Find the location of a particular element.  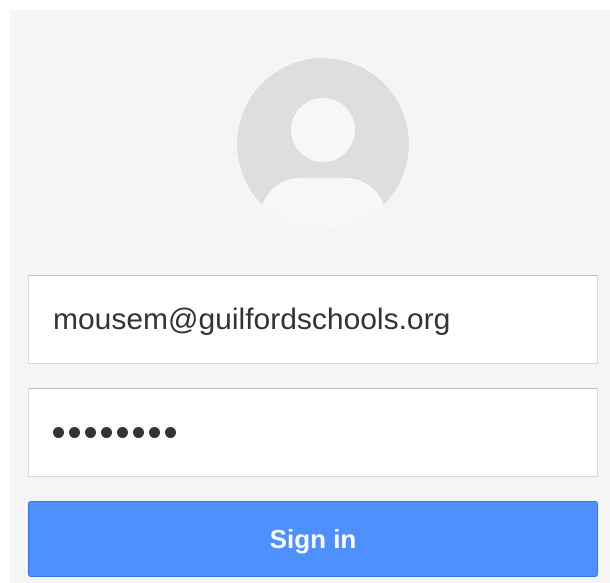

password-mask is located at coordinates (114, 432).